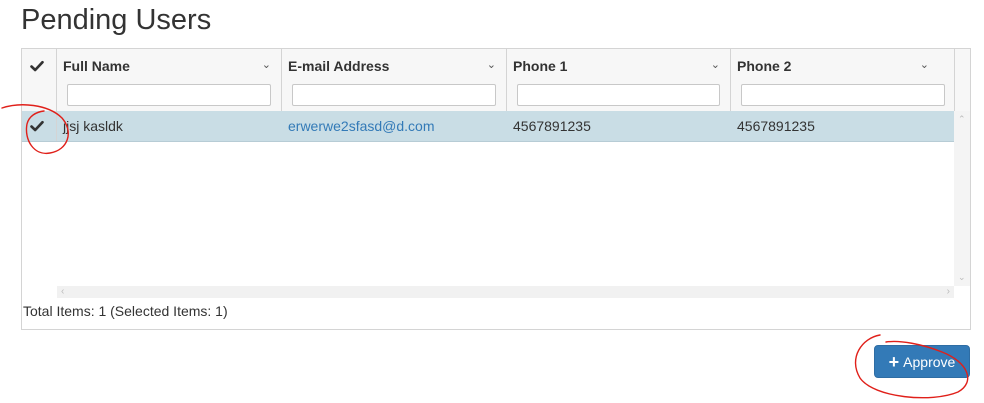 Image resolution: width=984 pixels, height=403 pixels. I want to click on vertical-scrollbar: ⌃ ⌄, so click(962, 198).